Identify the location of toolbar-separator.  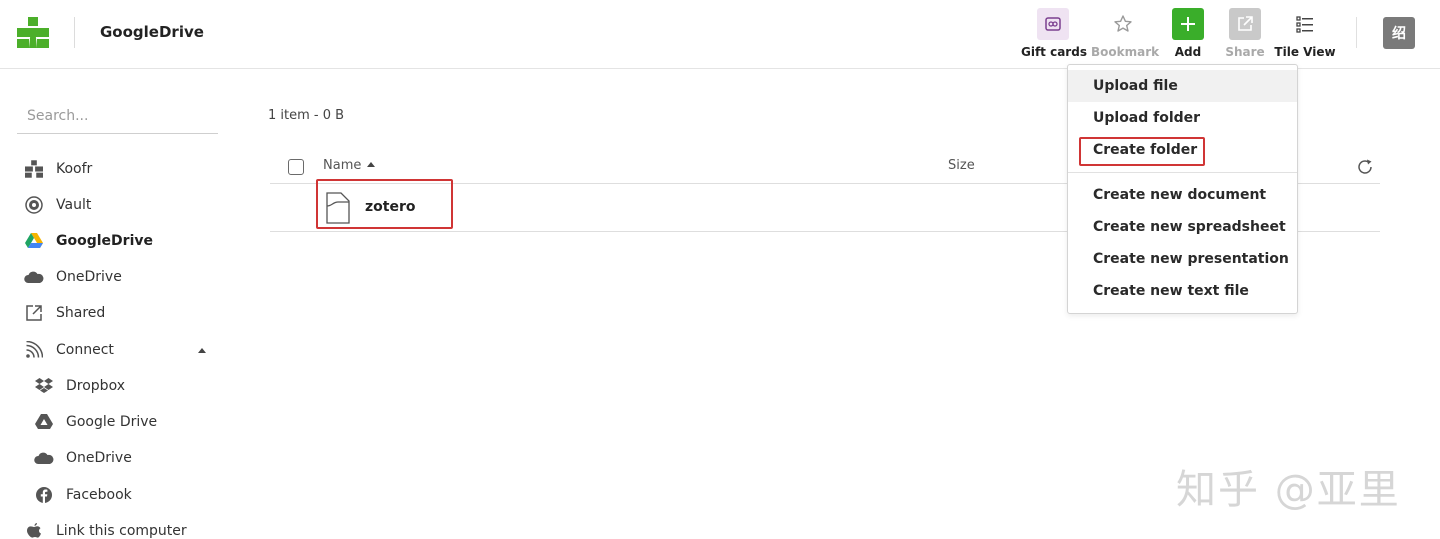
(1356, 32).